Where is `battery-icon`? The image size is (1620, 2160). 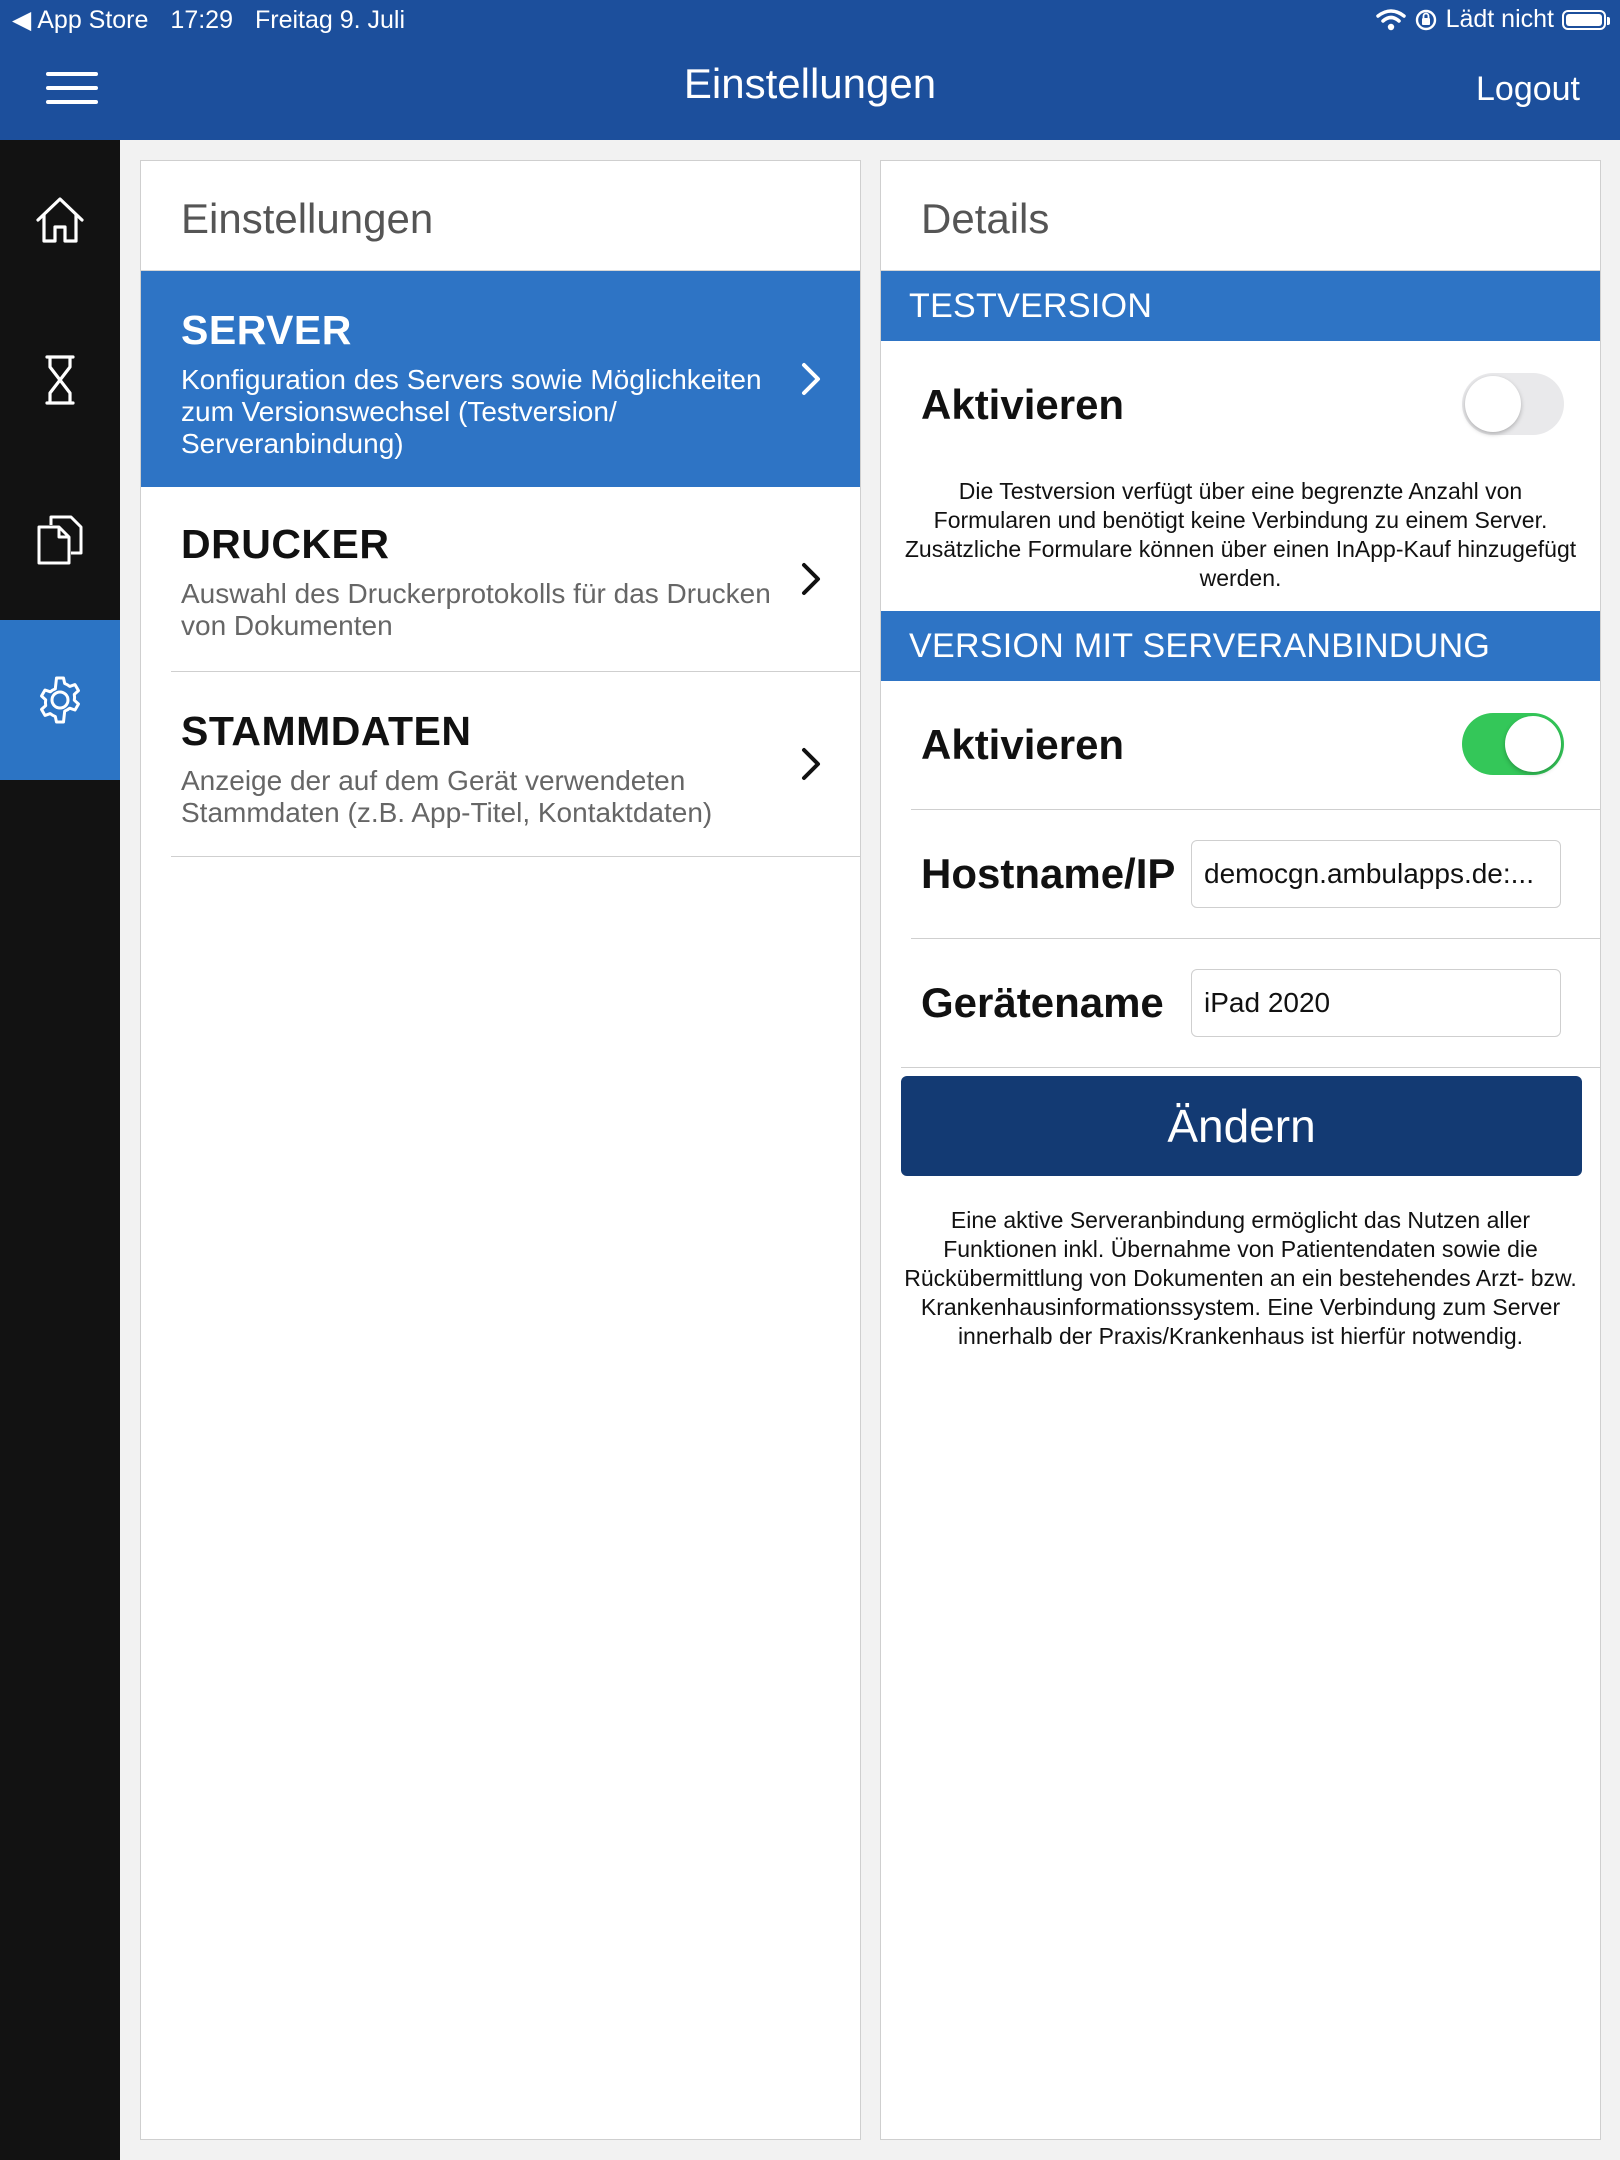
battery-icon is located at coordinates (1586, 19).